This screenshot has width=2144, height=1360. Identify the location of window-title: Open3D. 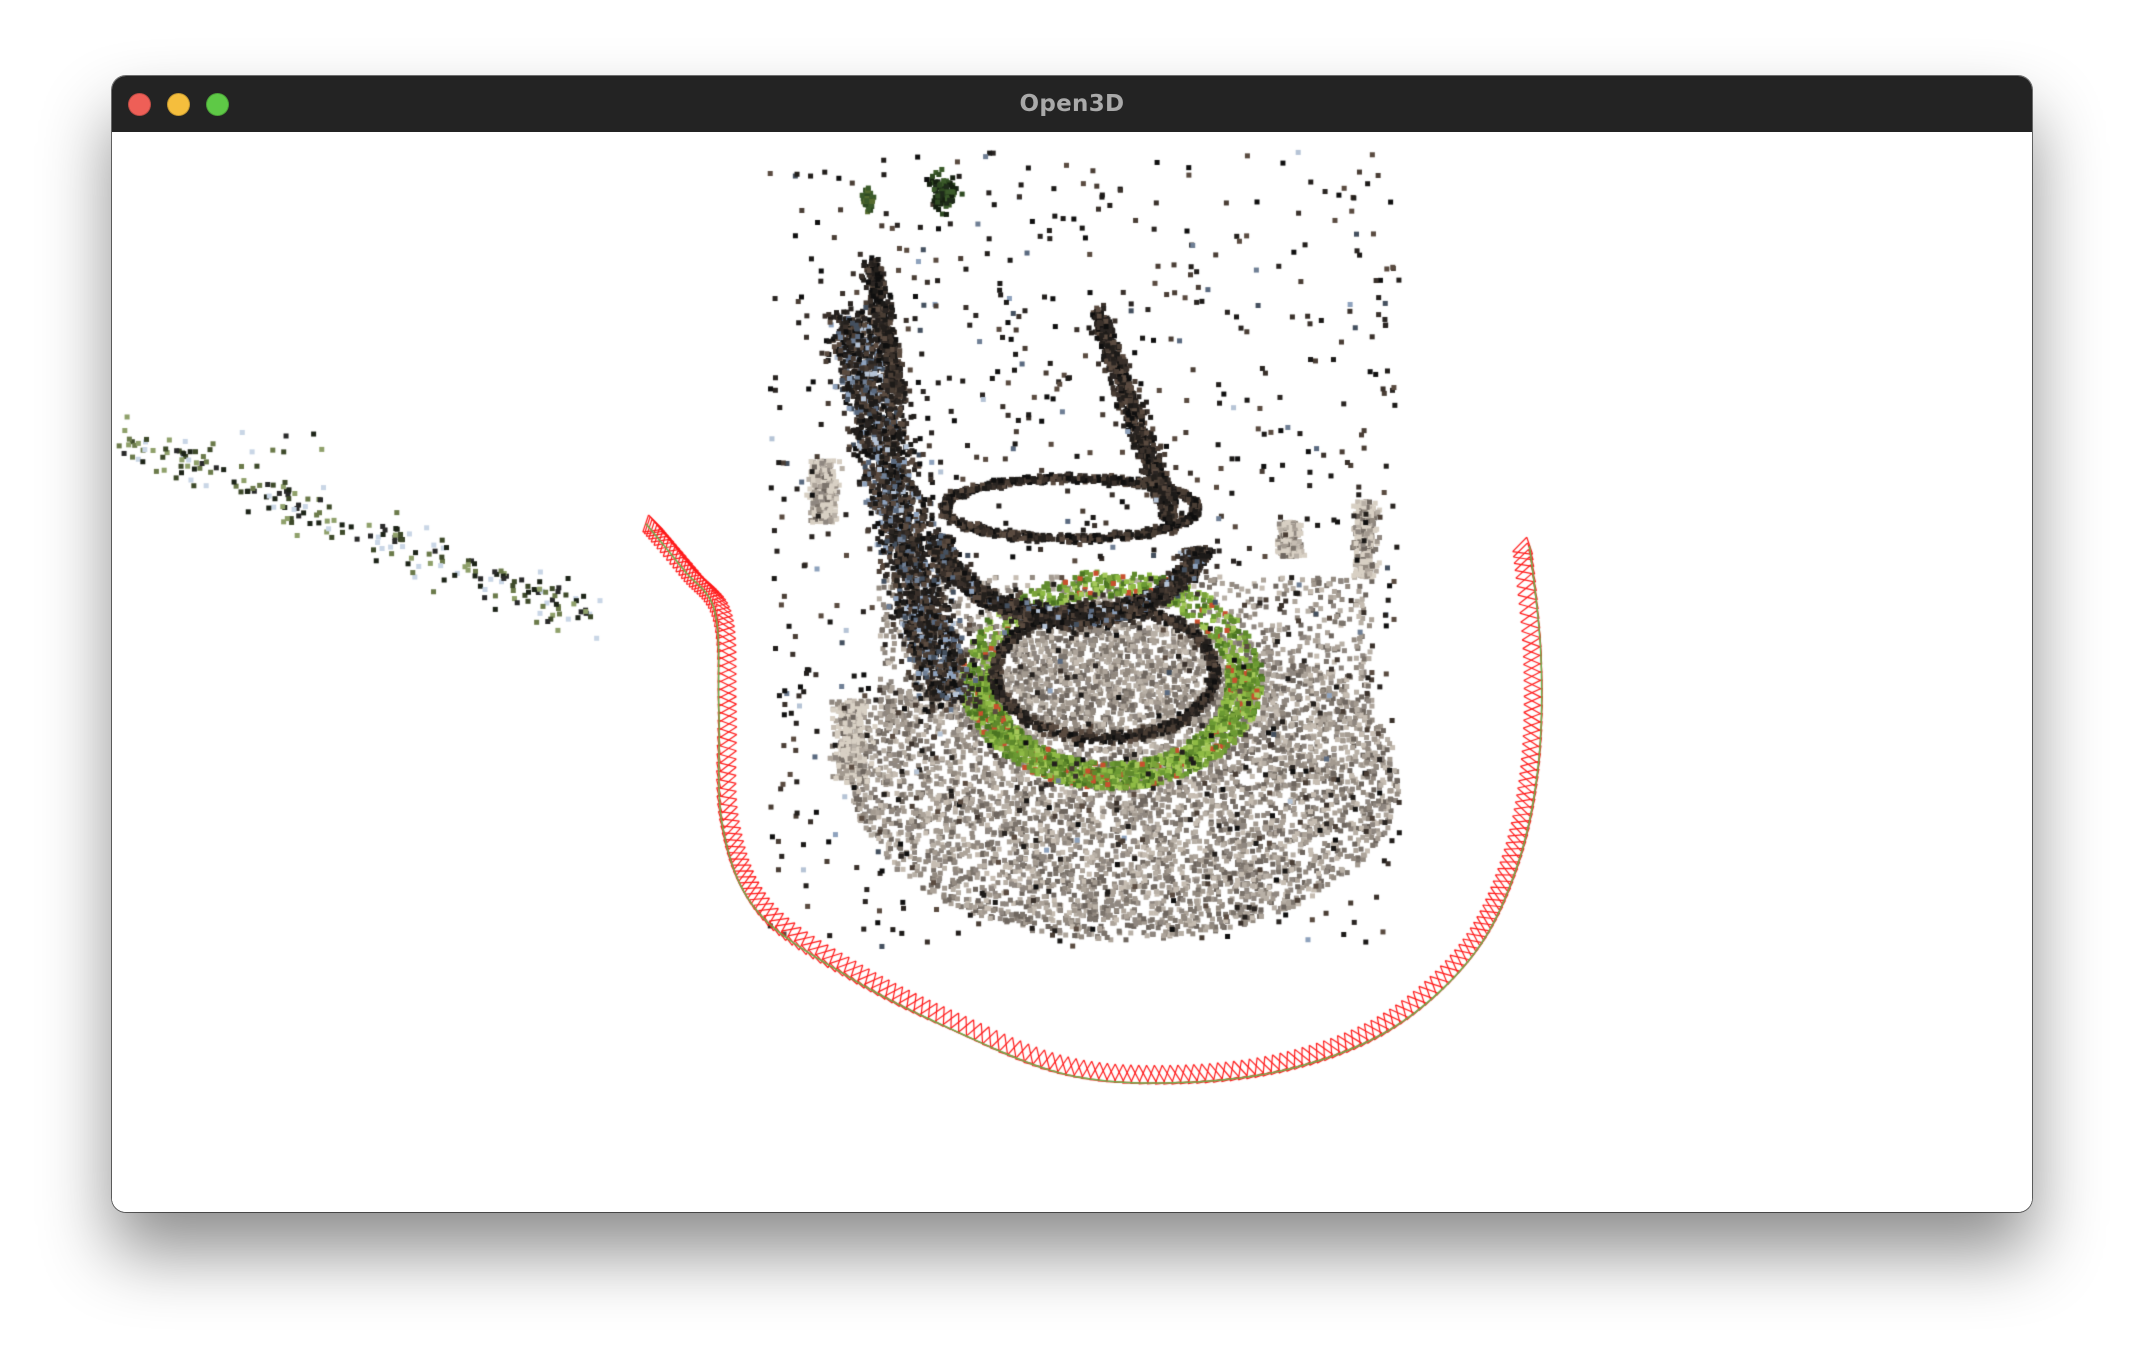
(1072, 104).